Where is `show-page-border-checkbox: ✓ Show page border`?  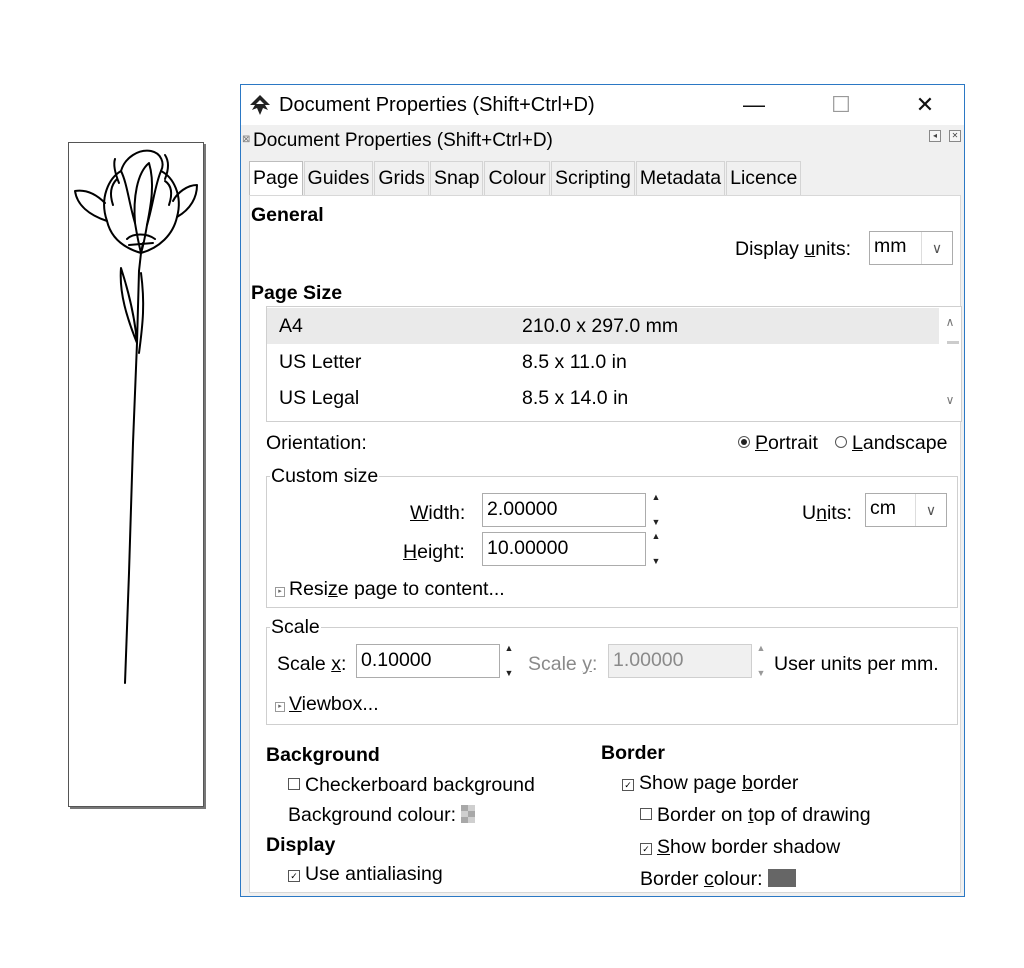
show-page-border-checkbox: ✓ Show page border is located at coordinates (710, 783).